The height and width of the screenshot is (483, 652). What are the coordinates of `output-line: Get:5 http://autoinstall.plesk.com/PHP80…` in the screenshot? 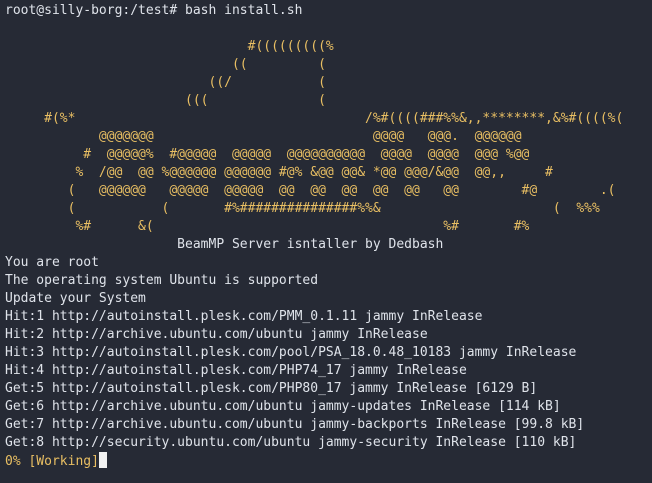 It's located at (271, 388).